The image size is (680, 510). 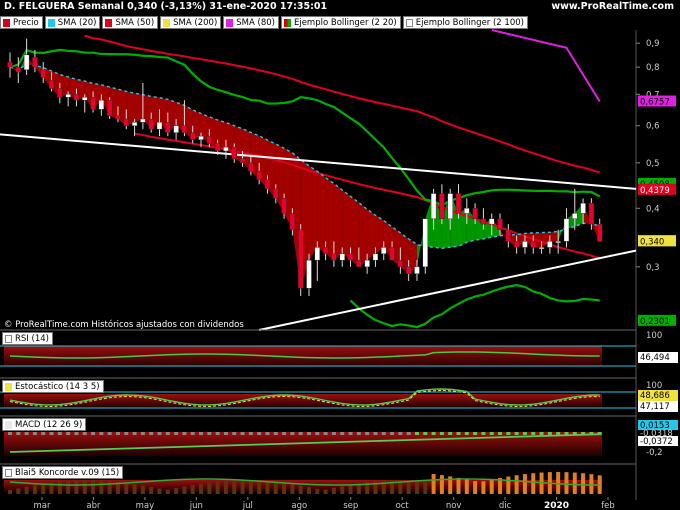 What do you see at coordinates (653, 268) in the screenshot?
I see `y-tick-label: 0,3` at bounding box center [653, 268].